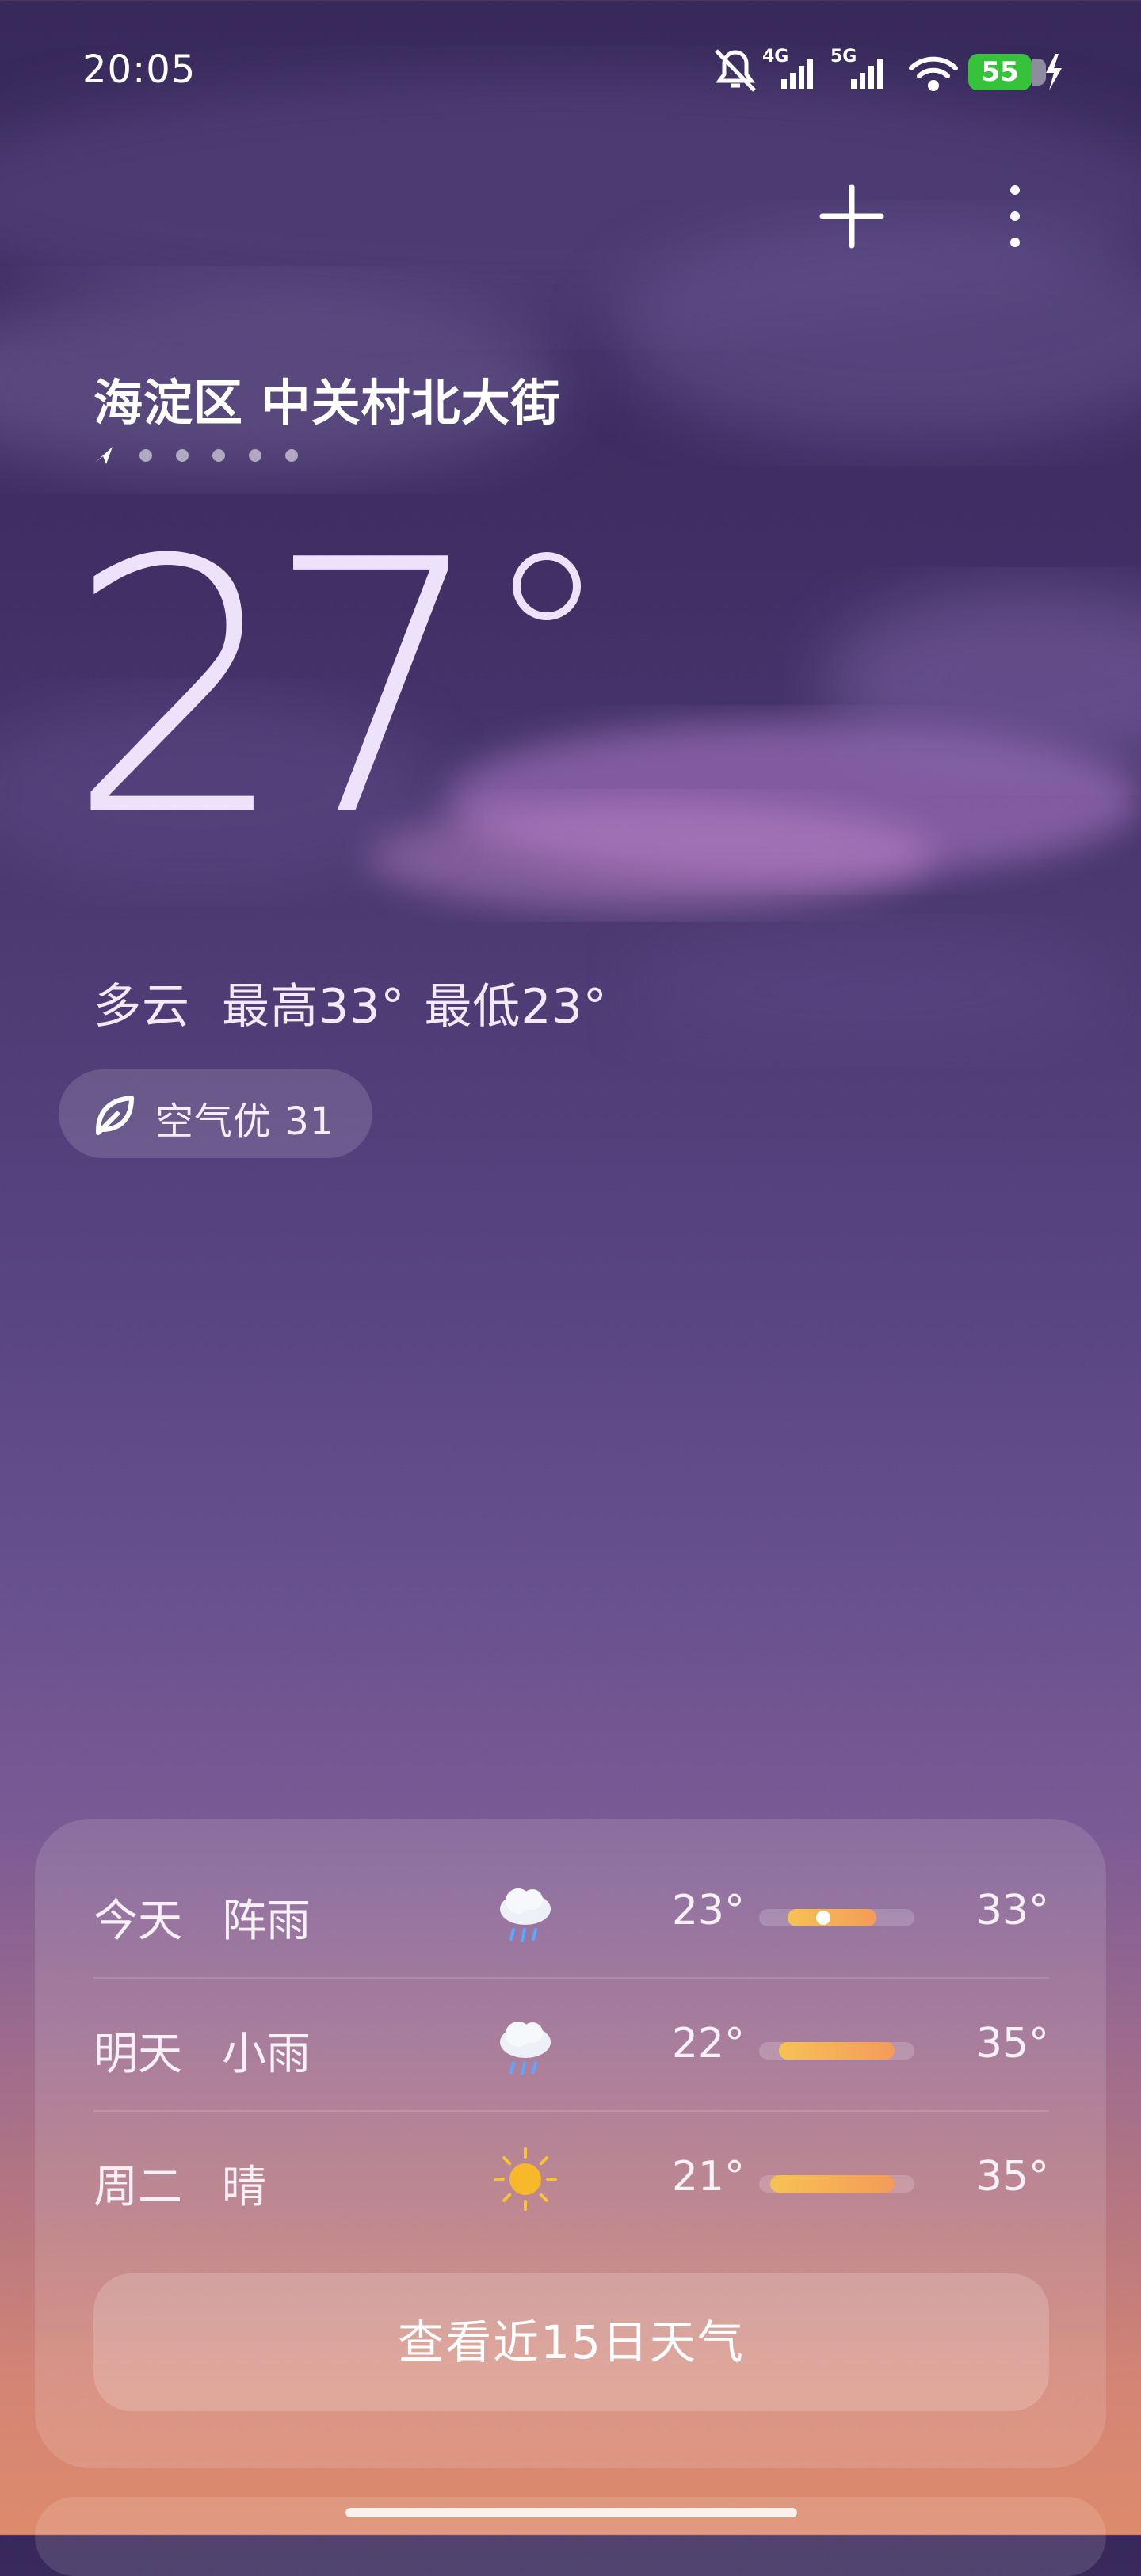 This screenshot has height=2576, width=1141. What do you see at coordinates (196, 455) in the screenshot?
I see `page-indicator` at bounding box center [196, 455].